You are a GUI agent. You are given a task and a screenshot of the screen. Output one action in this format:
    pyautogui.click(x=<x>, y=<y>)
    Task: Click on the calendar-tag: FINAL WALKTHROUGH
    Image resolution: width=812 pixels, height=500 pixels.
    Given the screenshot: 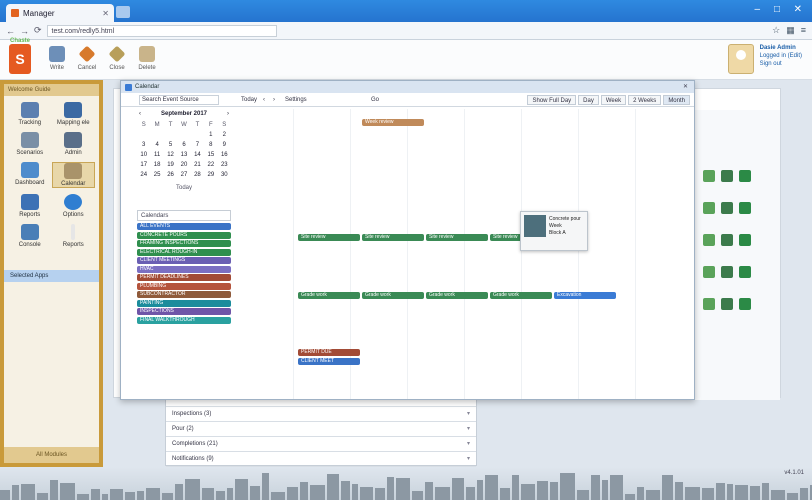 What is the action you would take?
    pyautogui.click(x=184, y=320)
    